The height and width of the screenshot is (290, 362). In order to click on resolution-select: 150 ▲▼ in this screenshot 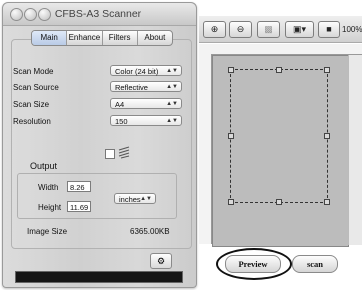, I will do `click(146, 120)`.